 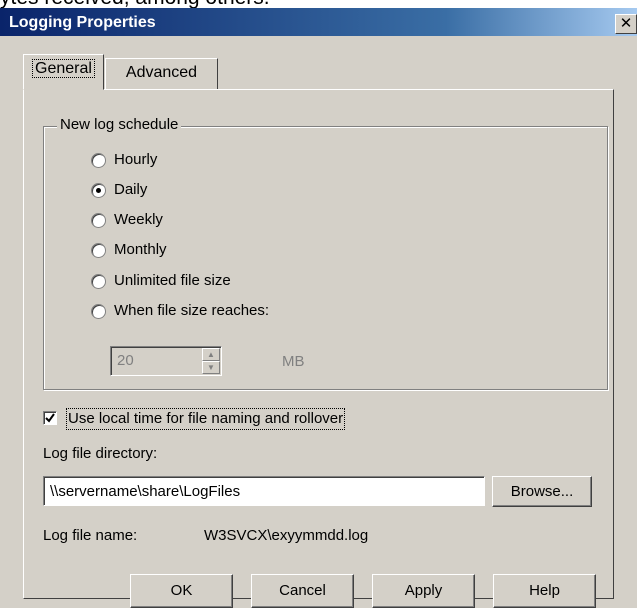 I want to click on tab-general-label: General, so click(x=63, y=68).